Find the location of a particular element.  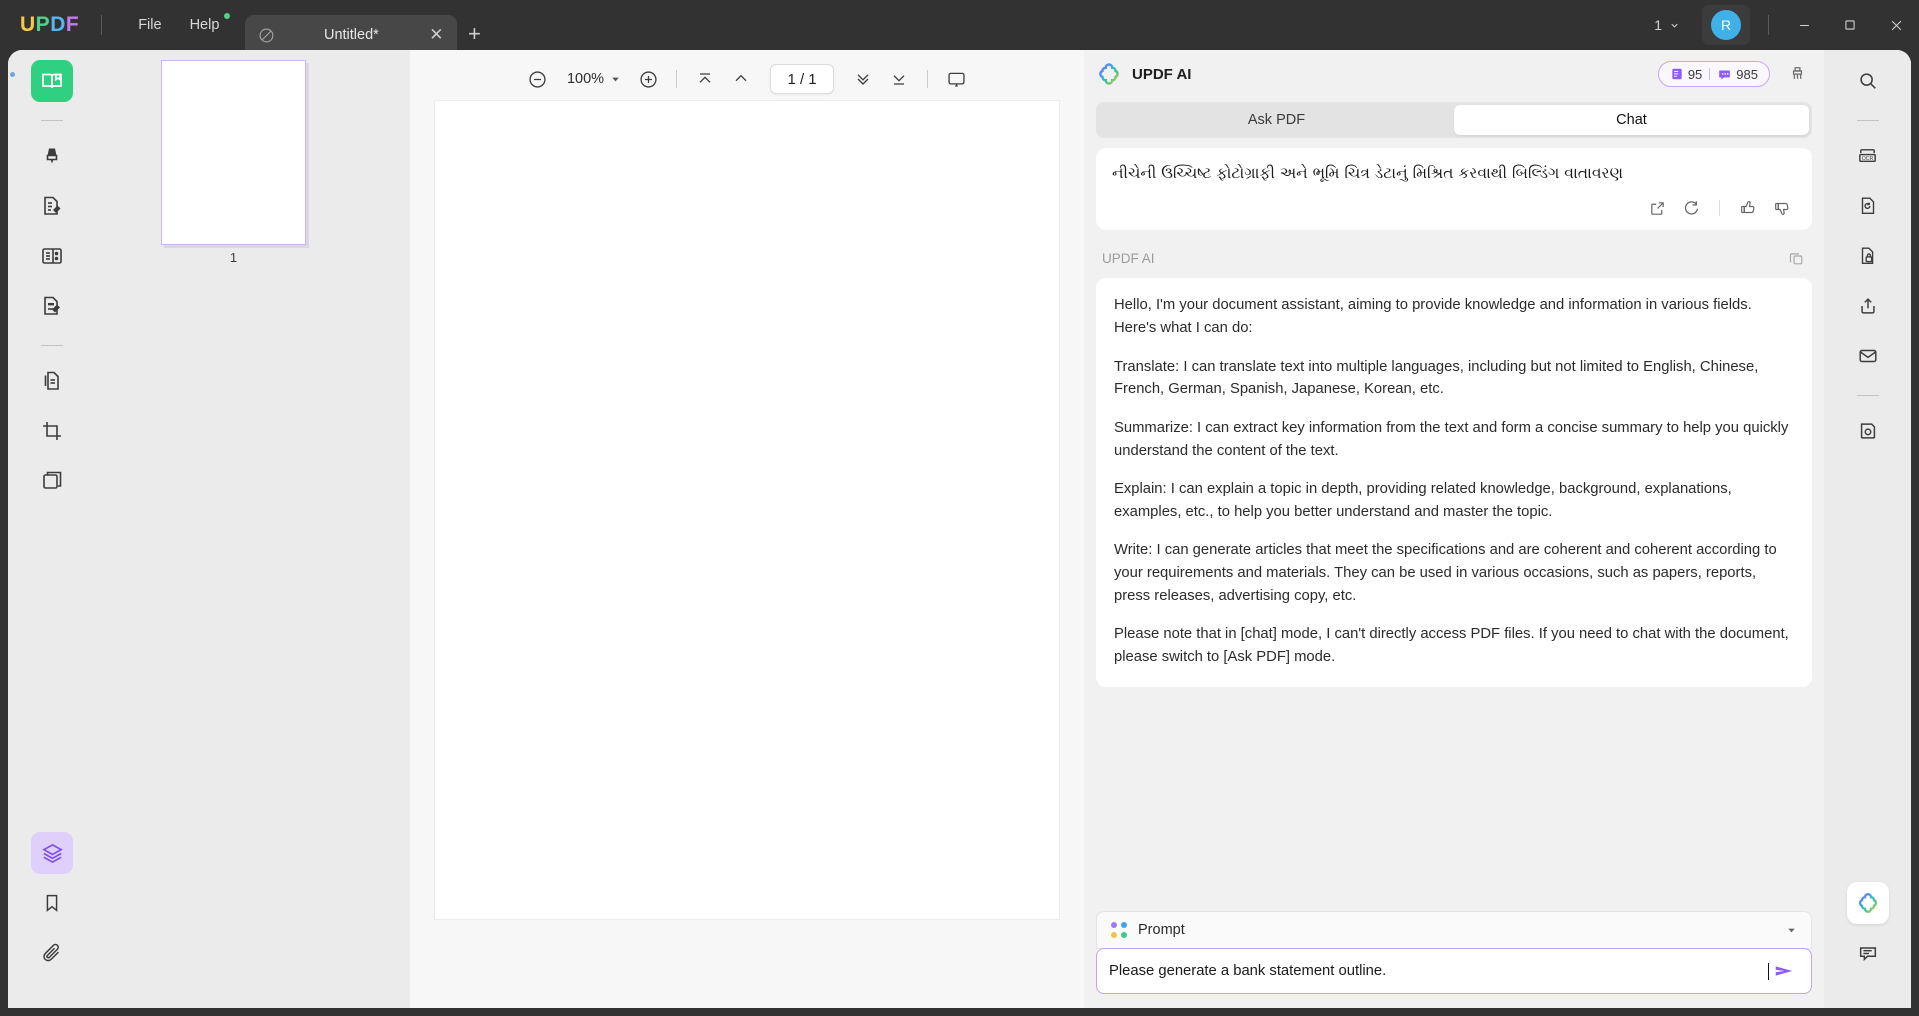

logo-letter-f: F is located at coordinates (72, 24).